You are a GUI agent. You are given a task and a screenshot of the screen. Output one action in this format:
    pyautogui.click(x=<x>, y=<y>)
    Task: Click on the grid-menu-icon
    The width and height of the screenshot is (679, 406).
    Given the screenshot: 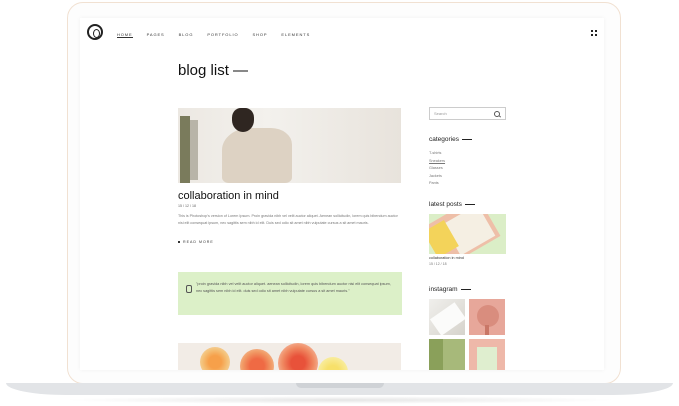 What is the action you would take?
    pyautogui.click(x=594, y=33)
    